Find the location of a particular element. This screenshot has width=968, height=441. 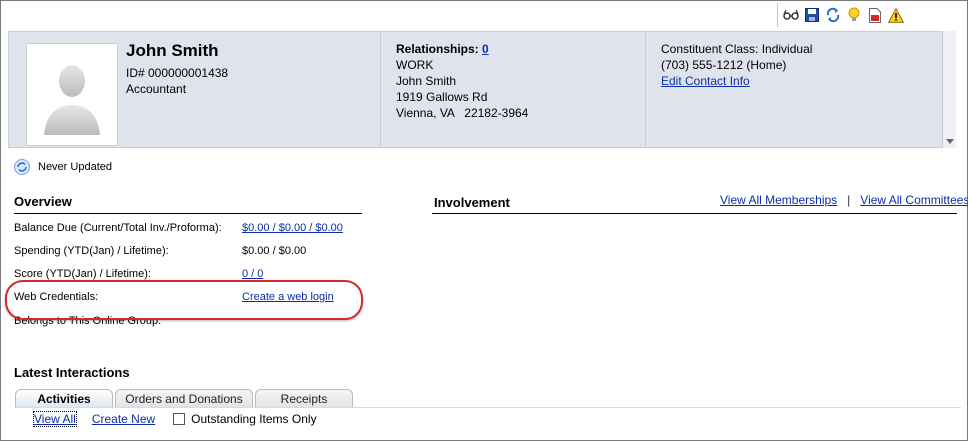

overview-title: Overview is located at coordinates (43, 201).